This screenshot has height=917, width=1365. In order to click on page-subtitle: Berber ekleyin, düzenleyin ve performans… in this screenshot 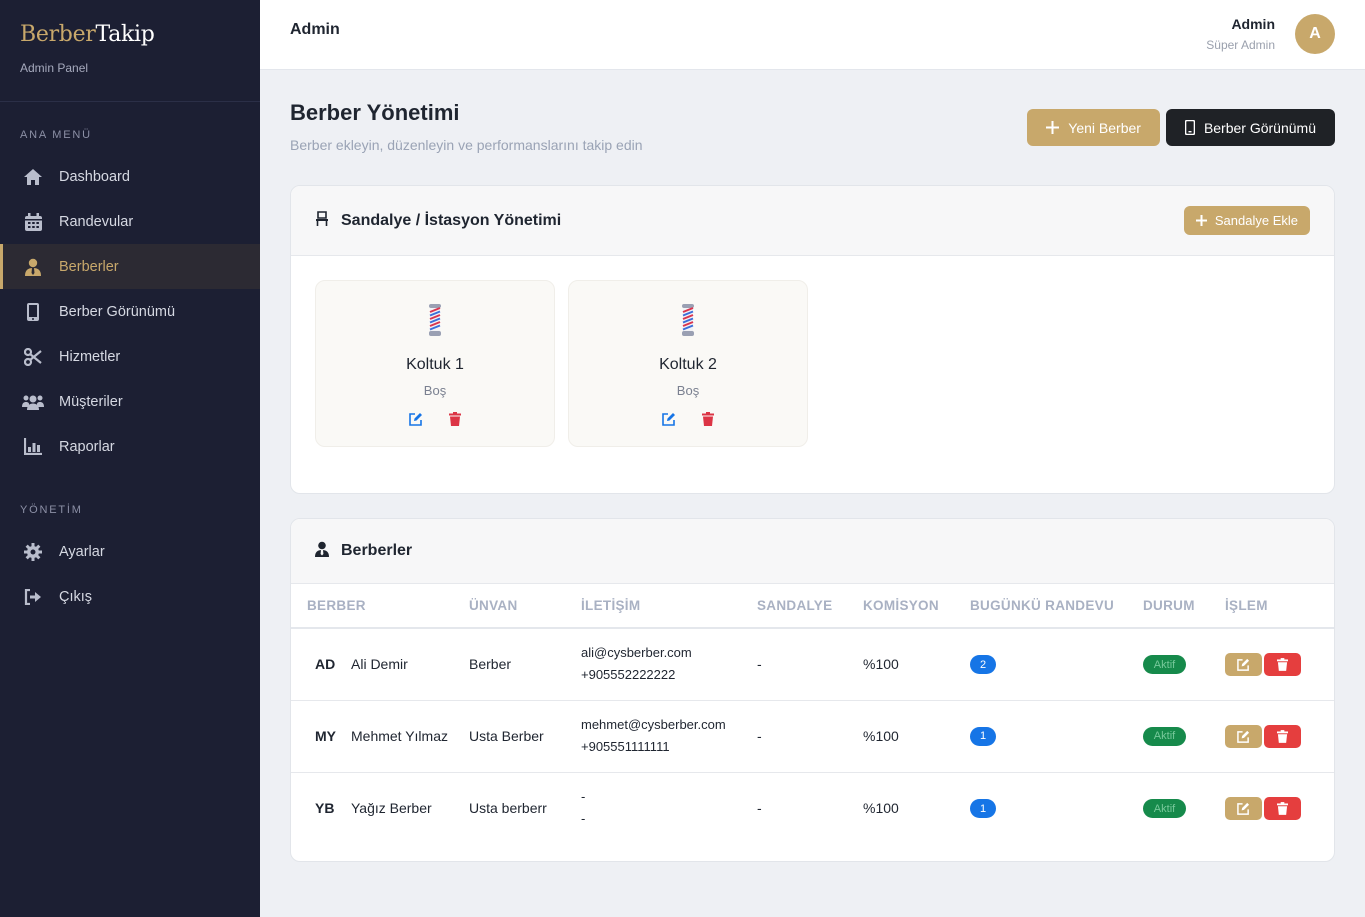, I will do `click(466, 145)`.